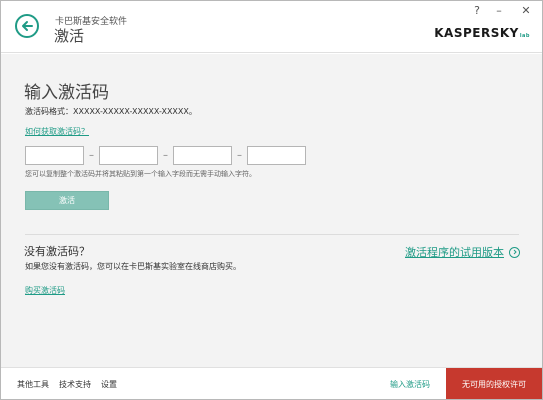 The width and height of the screenshot is (543, 400). I want to click on paste-hint: 您可以复制整个激活码并将其粘贴到第一个输入字段而无需手动输入字符。, so click(140, 174).